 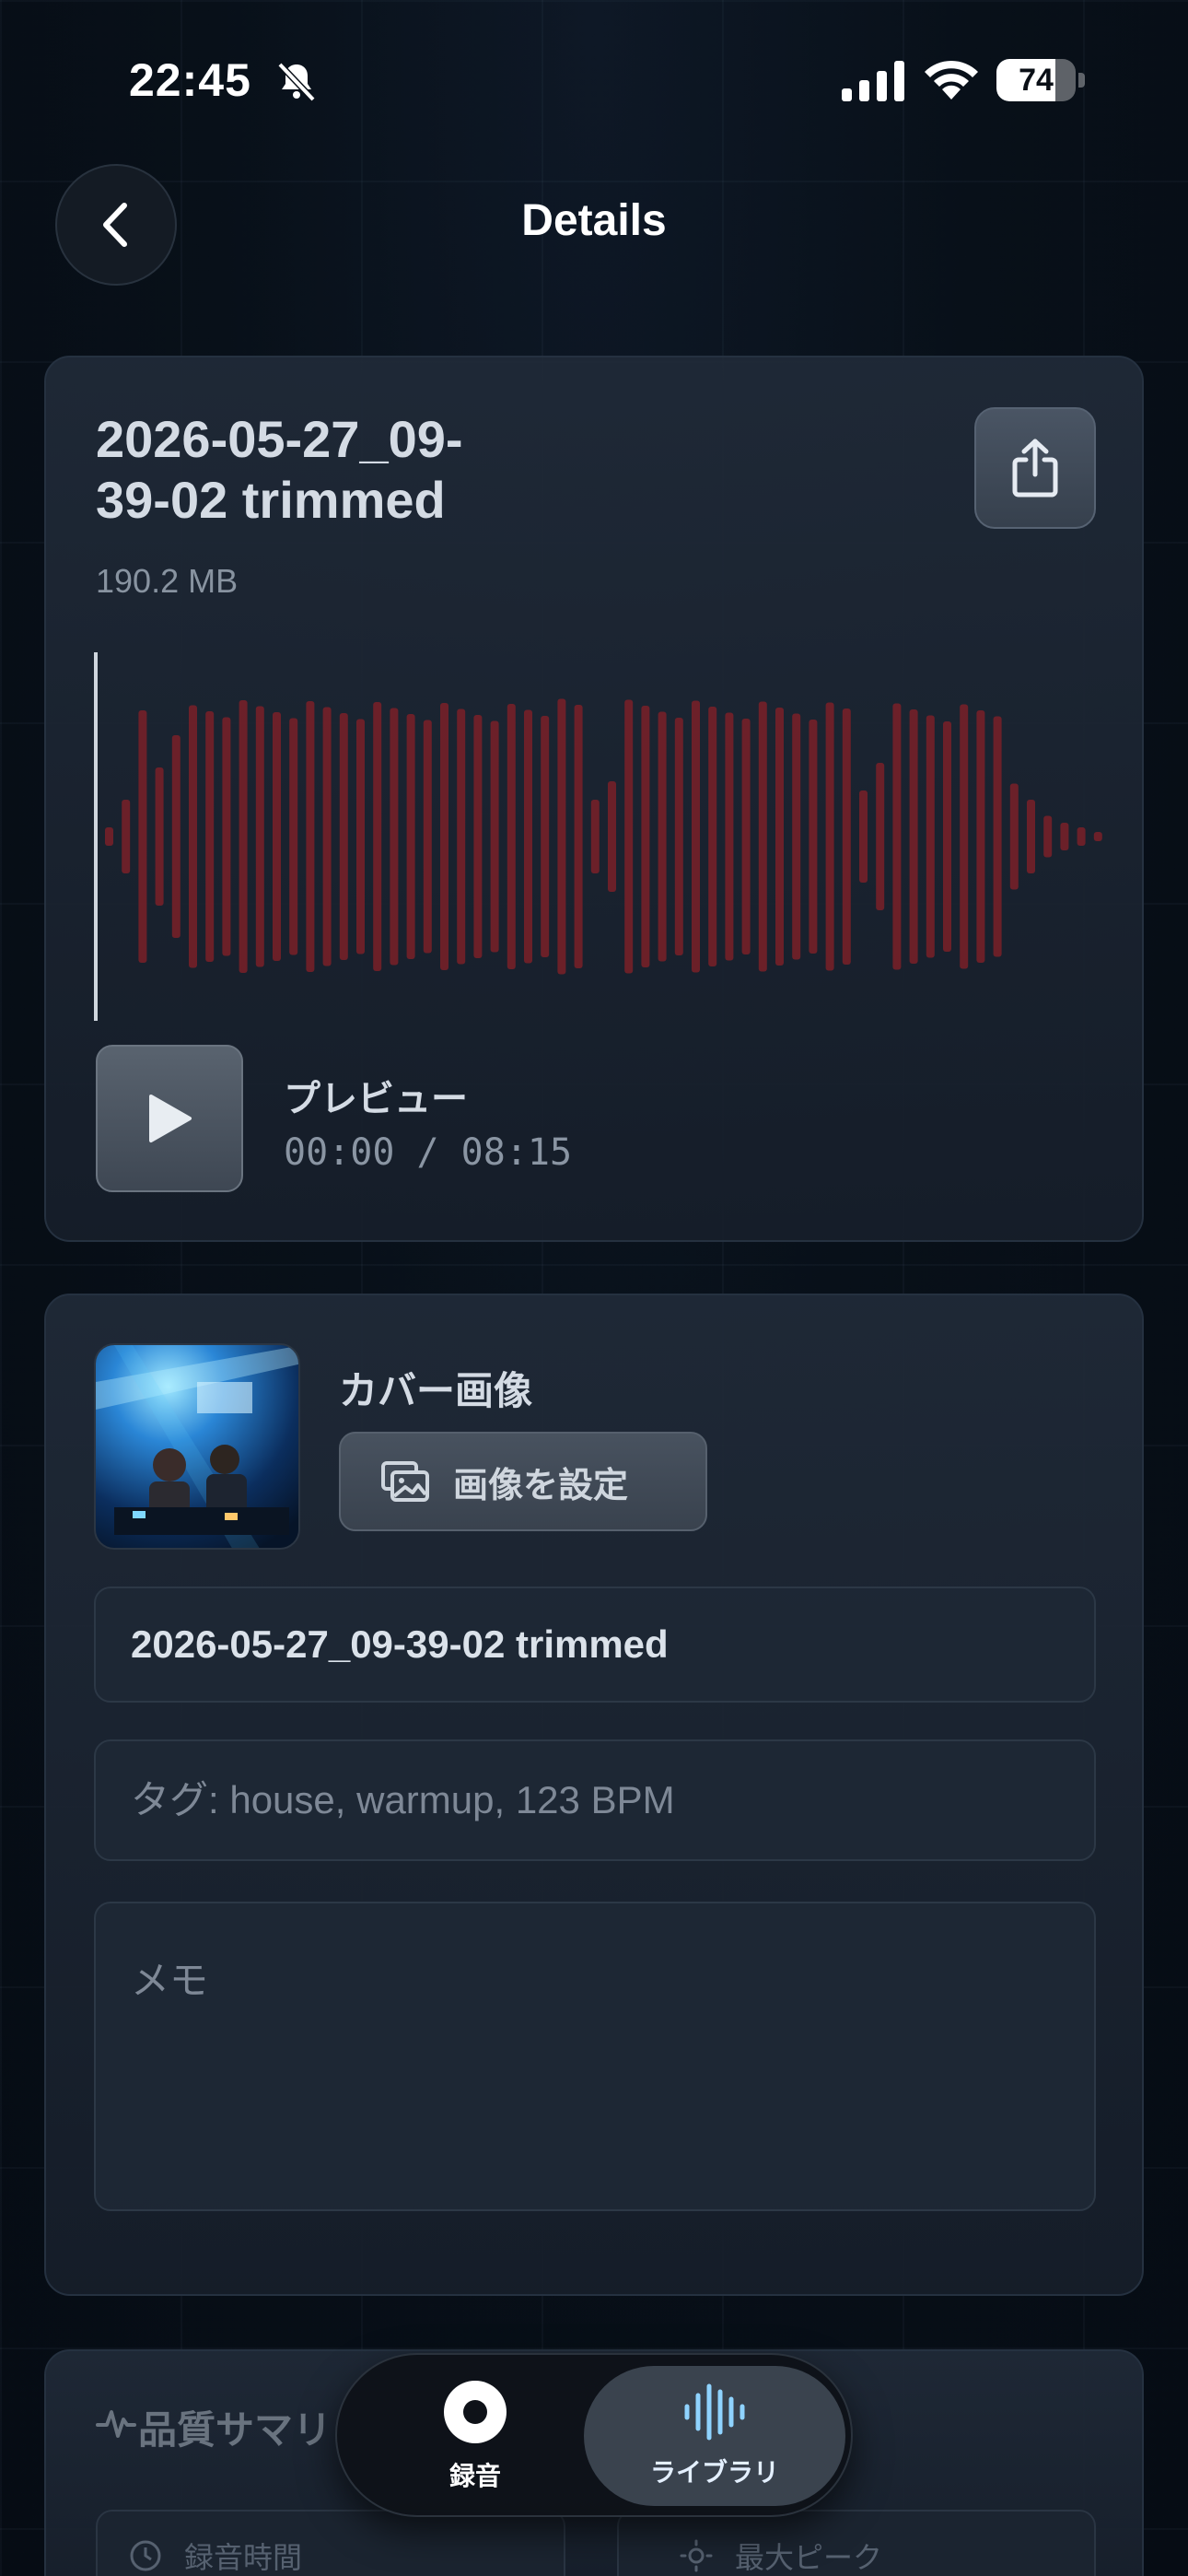 I want to click on tab-record: 録音, so click(x=476, y=2436).